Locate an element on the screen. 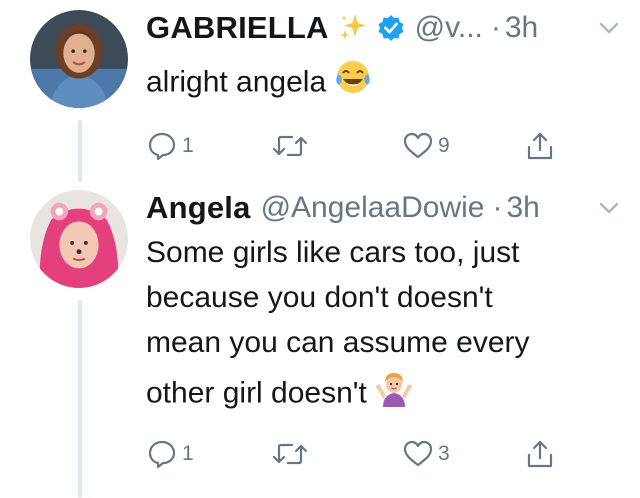 Image resolution: width=640 pixels, height=498 pixels. like-count: 3 is located at coordinates (444, 453).